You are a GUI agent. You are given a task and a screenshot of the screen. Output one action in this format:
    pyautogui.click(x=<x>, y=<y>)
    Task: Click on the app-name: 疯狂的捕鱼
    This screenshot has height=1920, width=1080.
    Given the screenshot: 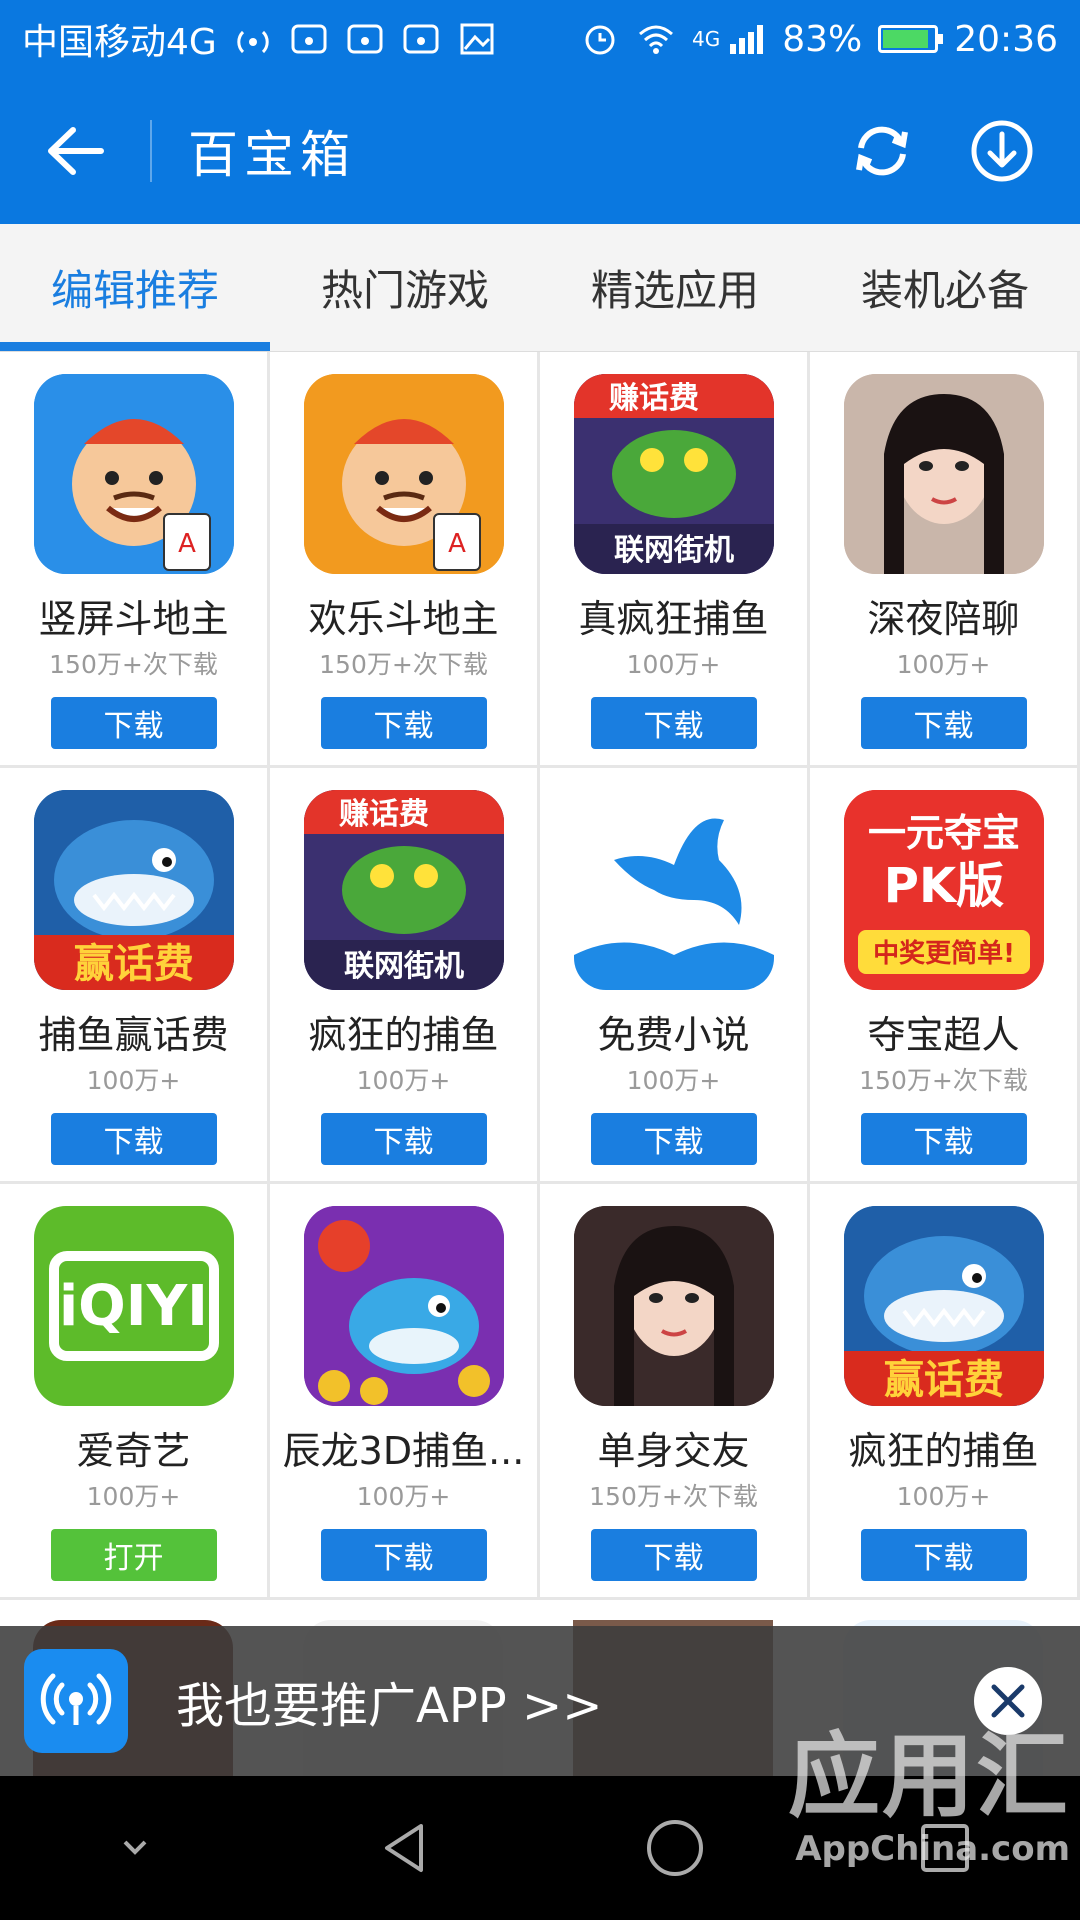 What is the action you would take?
    pyautogui.click(x=943, y=1451)
    